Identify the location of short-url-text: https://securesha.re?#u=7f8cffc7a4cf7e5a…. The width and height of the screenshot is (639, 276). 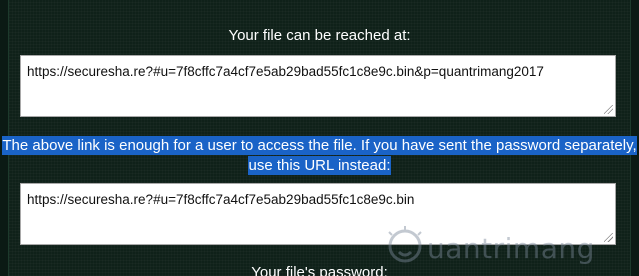
(221, 199).